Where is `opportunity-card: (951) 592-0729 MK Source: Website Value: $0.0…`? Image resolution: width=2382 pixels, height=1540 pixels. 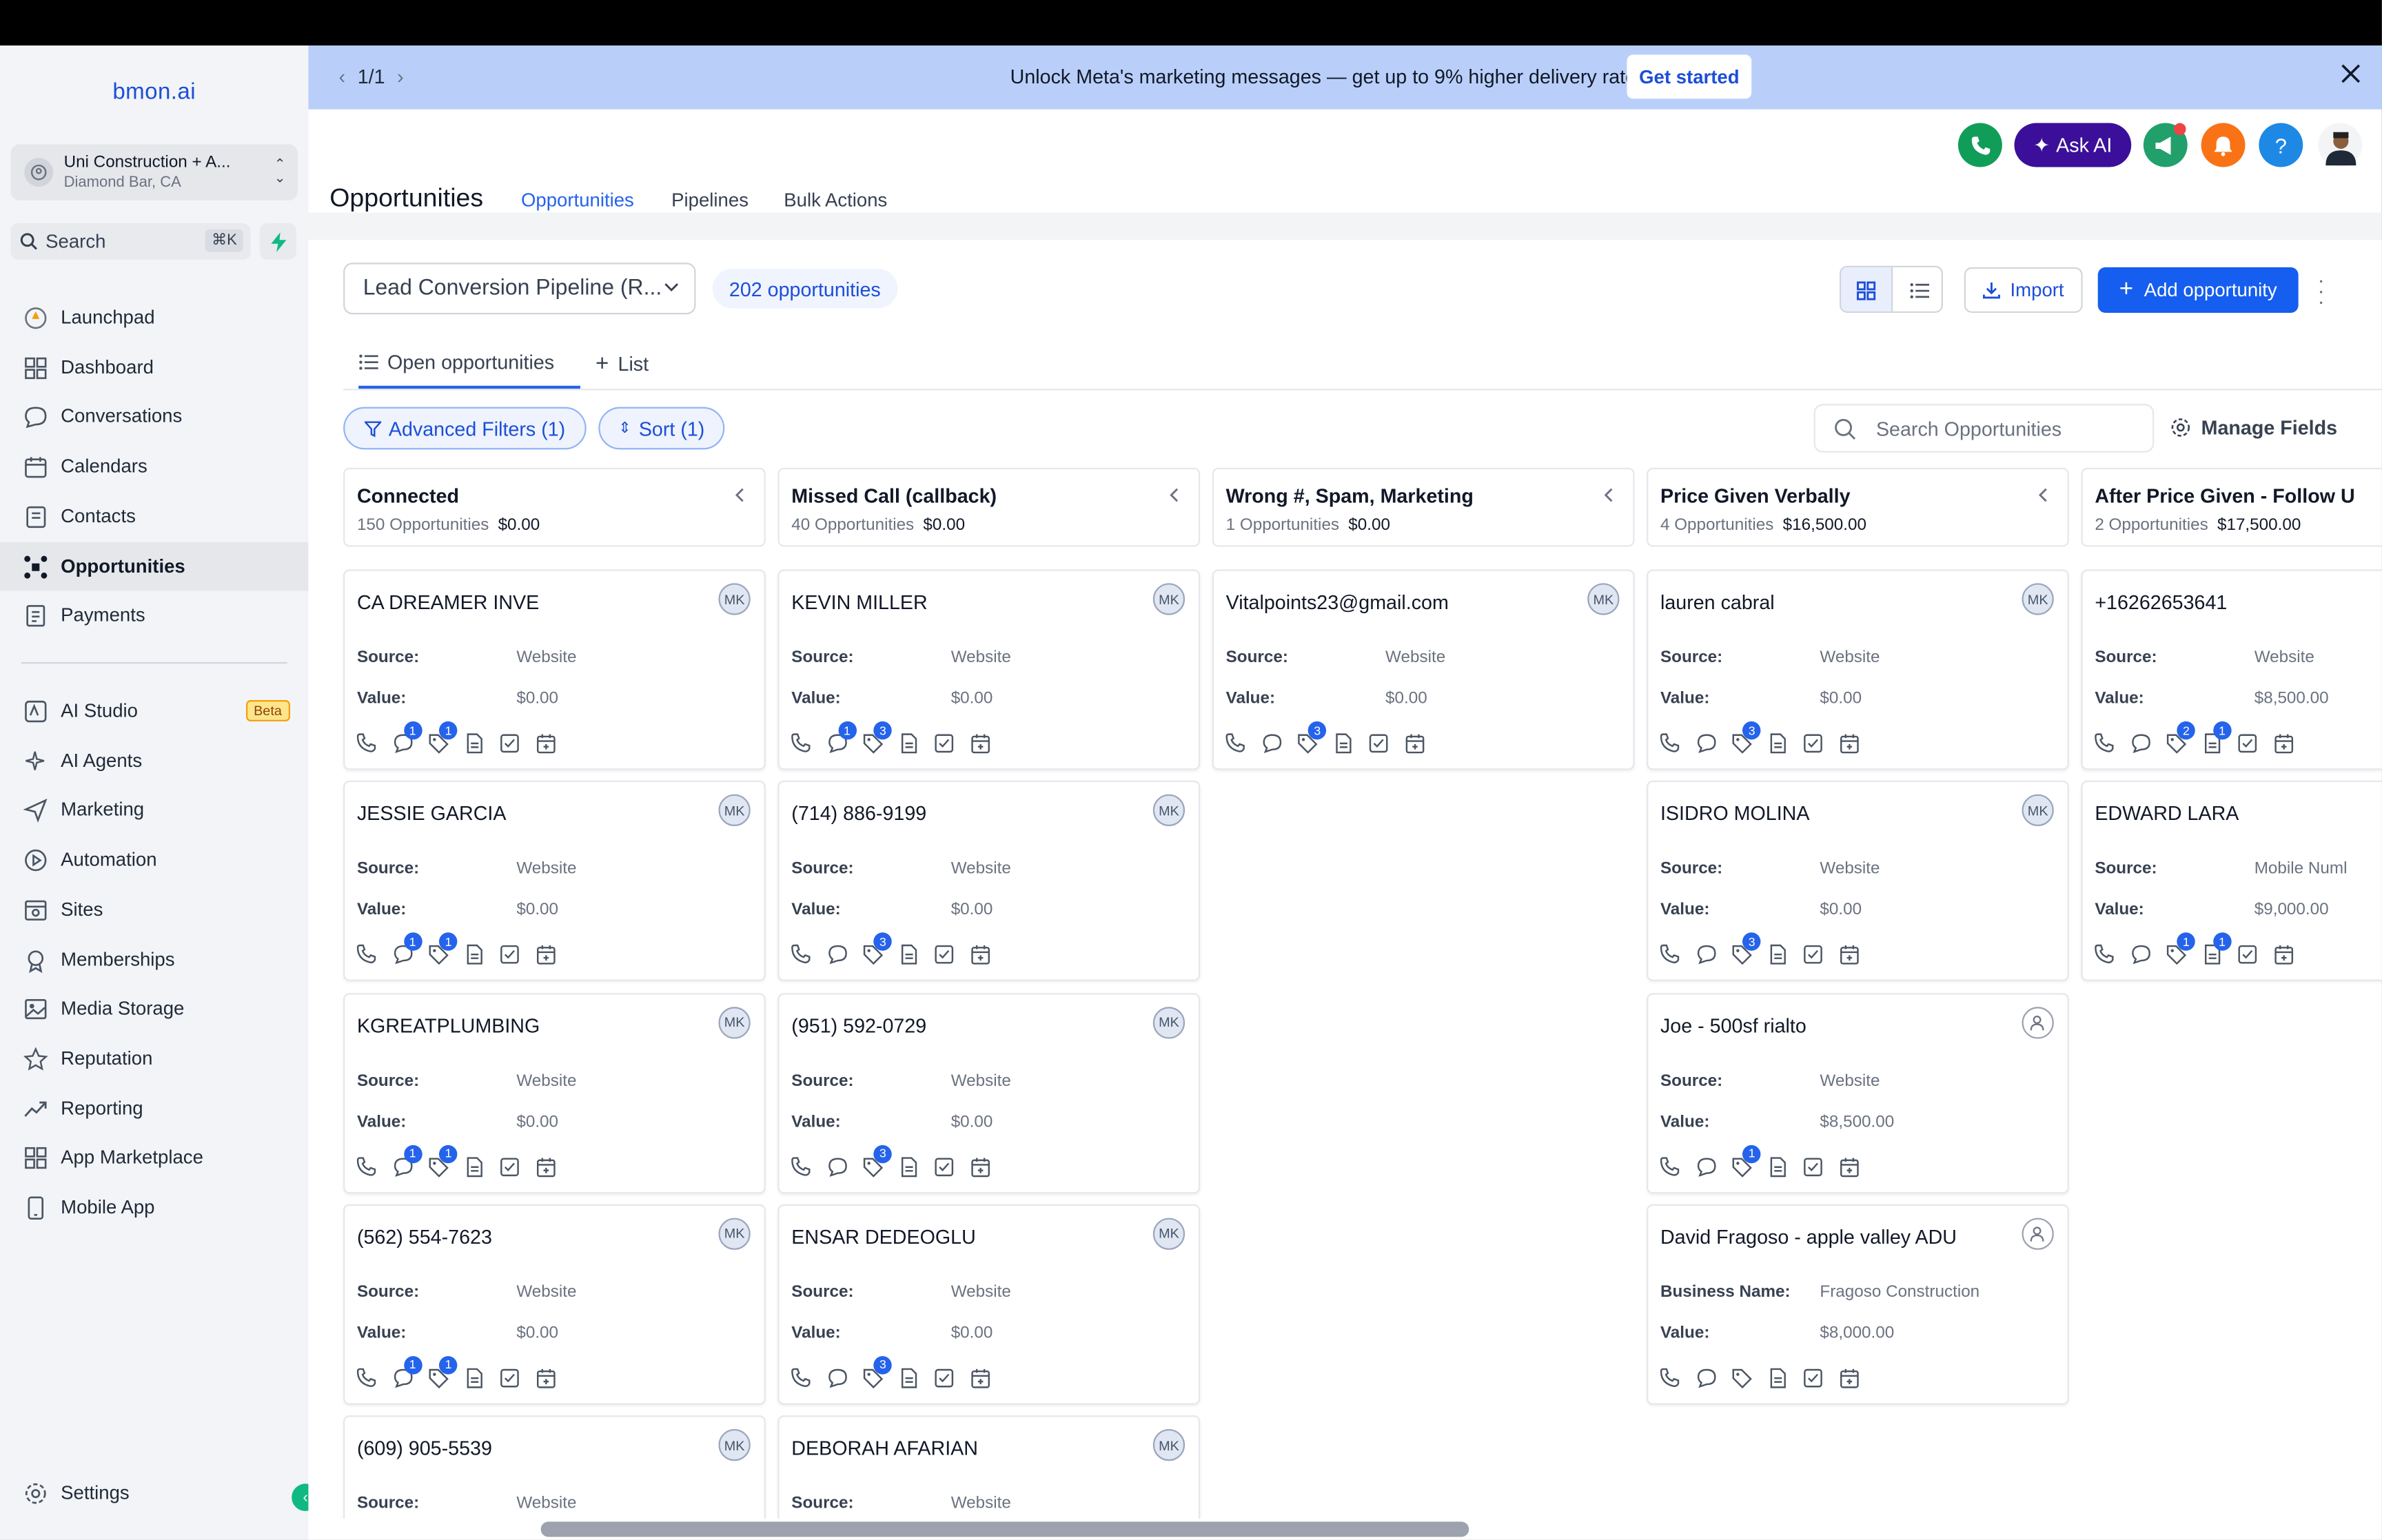
opportunity-card: (951) 592-0729 MK Source: Website Value: $0.0… is located at coordinates (989, 1092).